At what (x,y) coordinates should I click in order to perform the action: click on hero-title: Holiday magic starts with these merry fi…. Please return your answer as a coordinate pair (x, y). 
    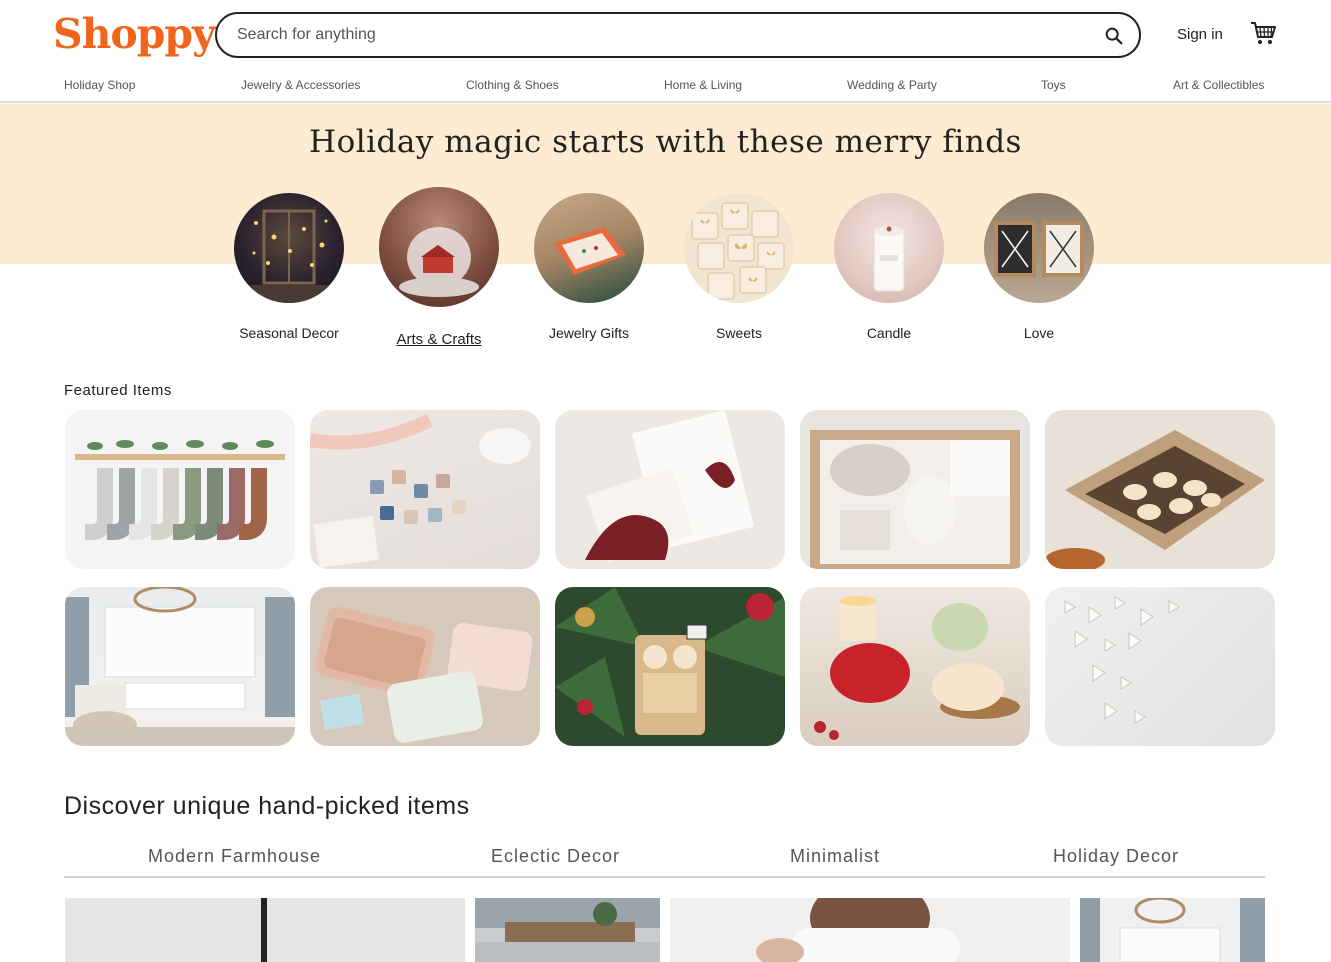
    Looking at the image, I should click on (665, 142).